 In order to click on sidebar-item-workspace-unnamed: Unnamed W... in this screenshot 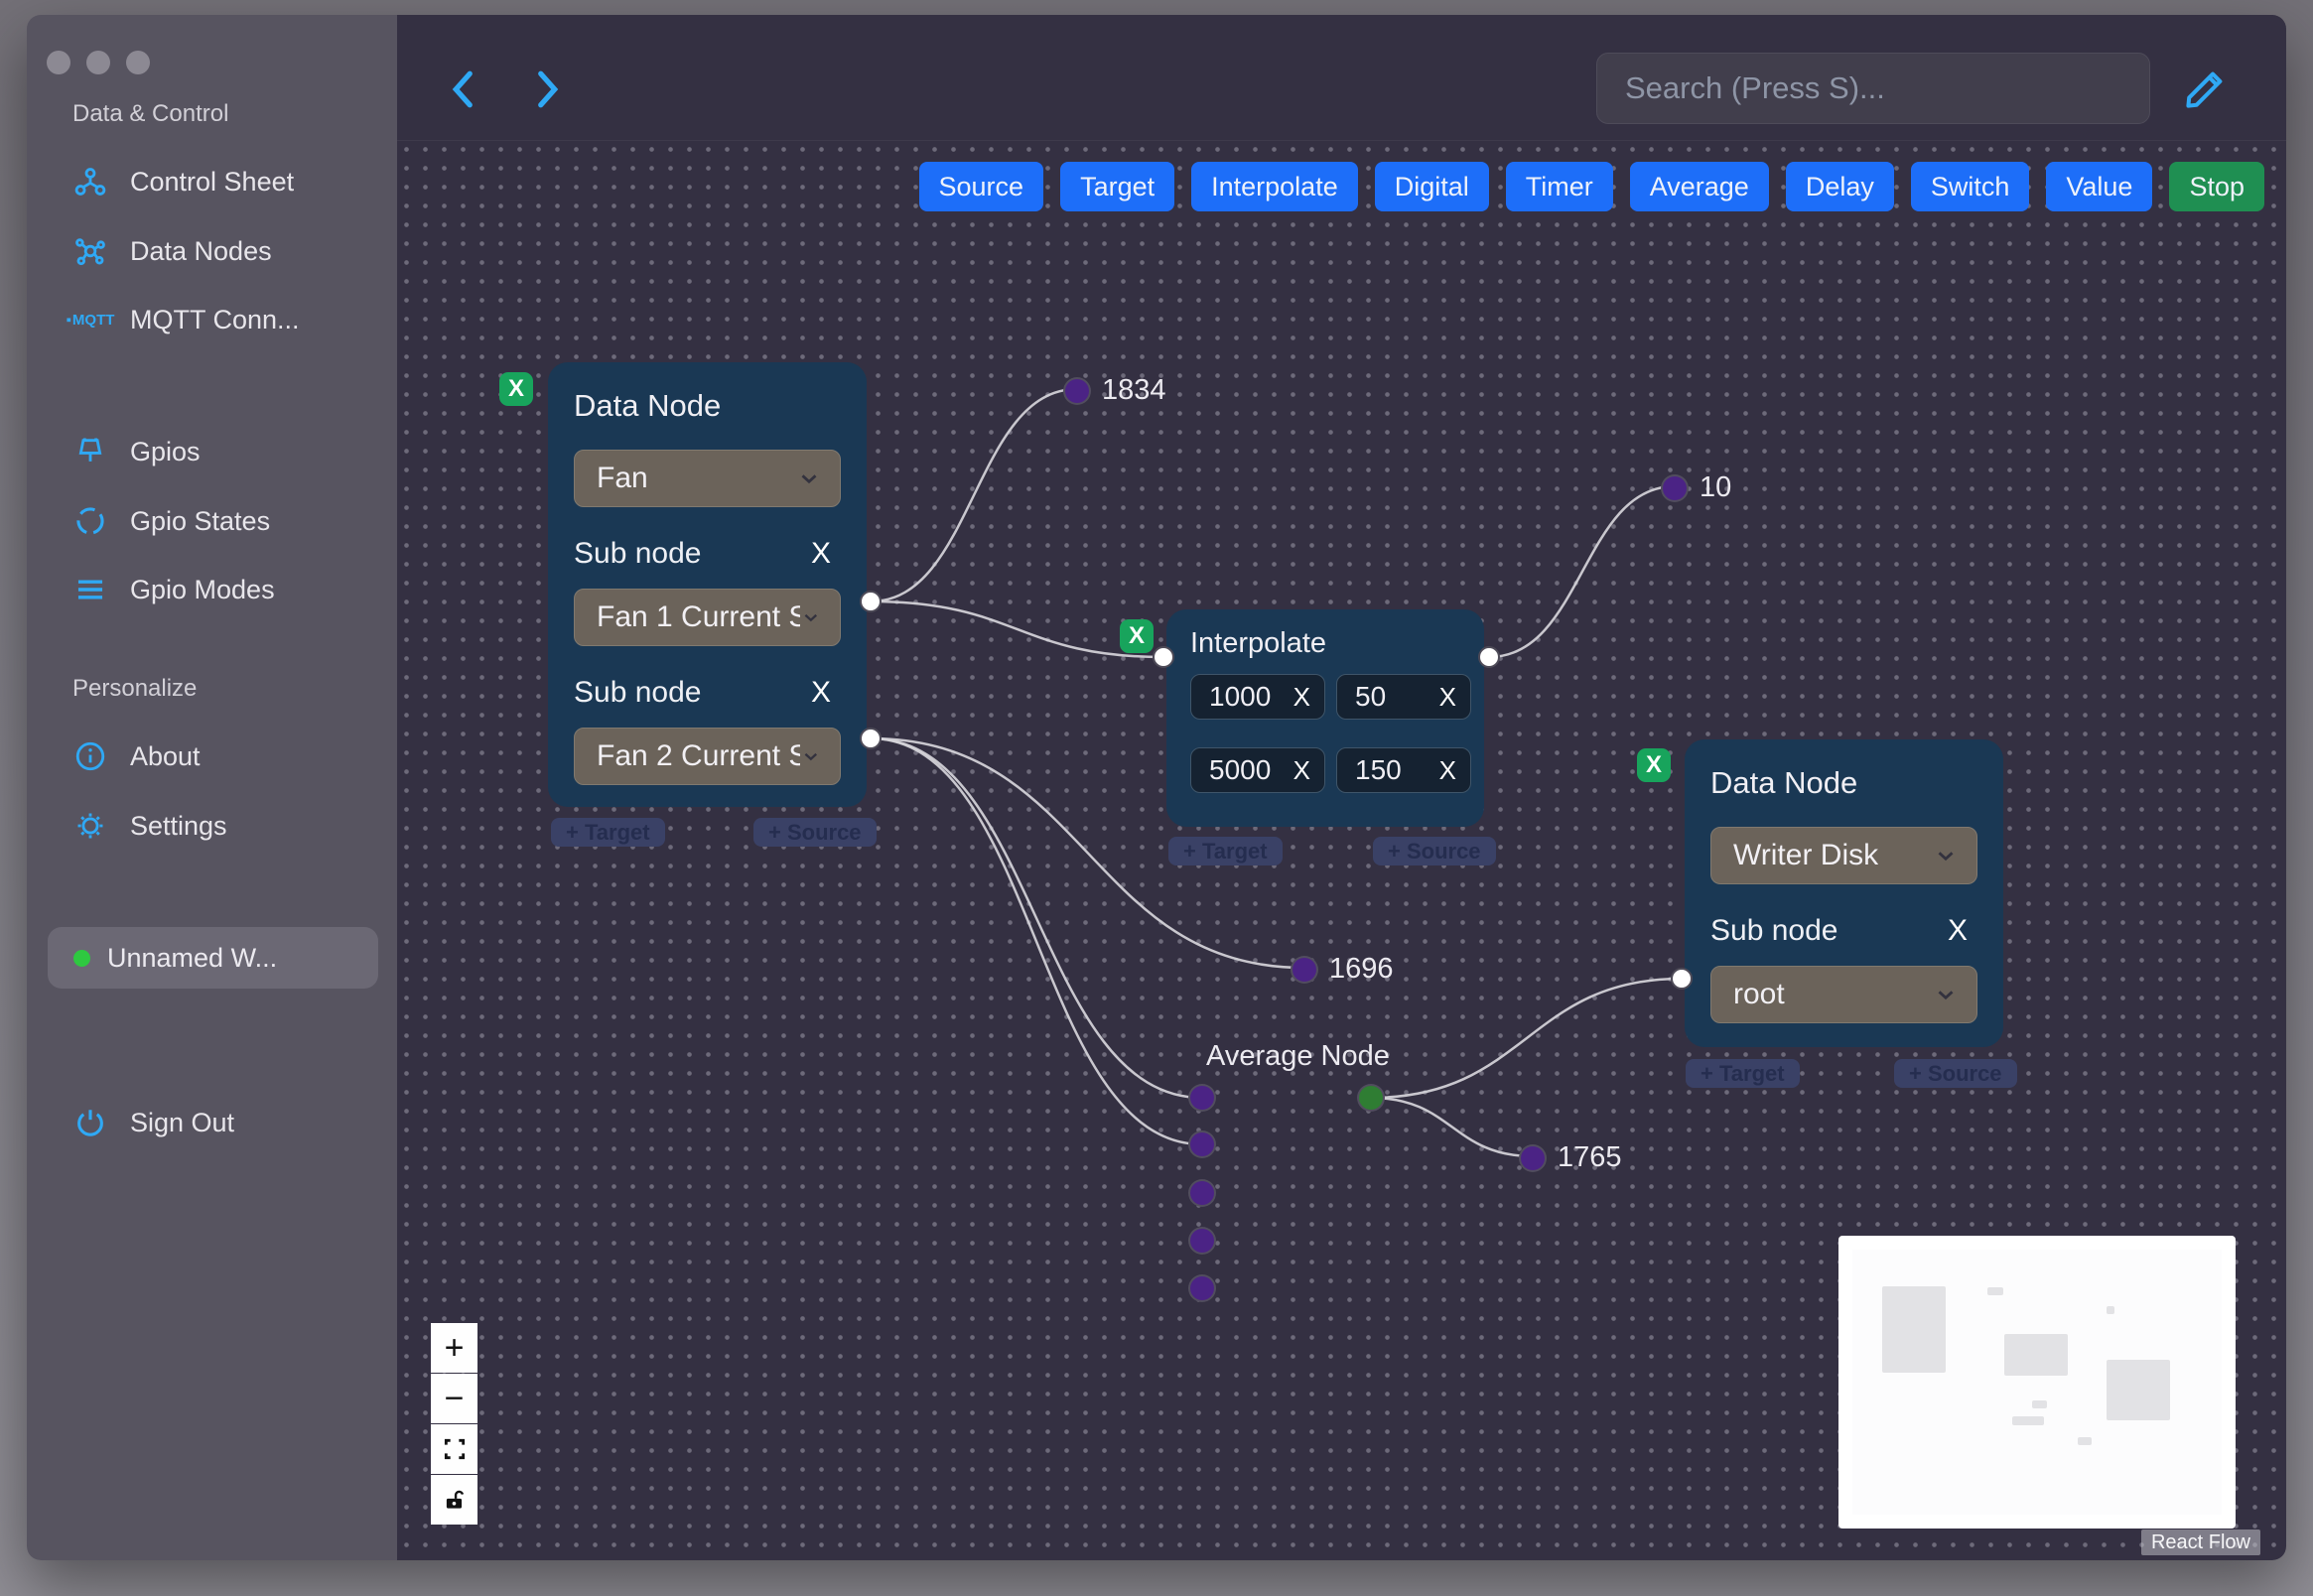, I will do `click(213, 958)`.